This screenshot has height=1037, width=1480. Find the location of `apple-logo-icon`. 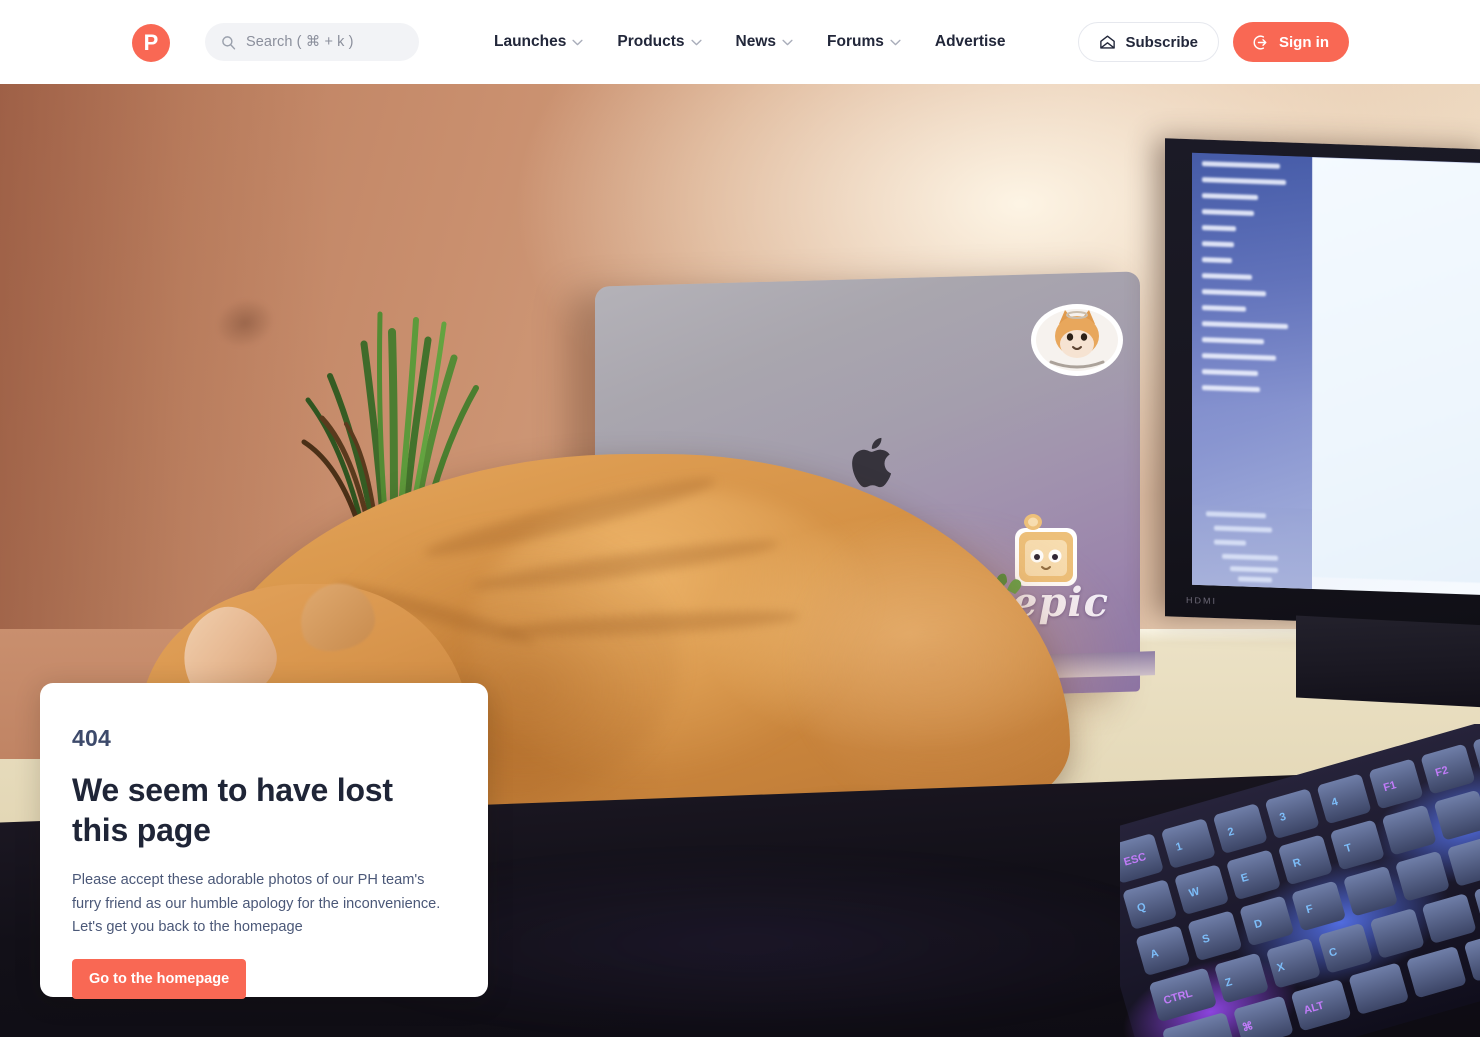

apple-logo-icon is located at coordinates (875, 462).